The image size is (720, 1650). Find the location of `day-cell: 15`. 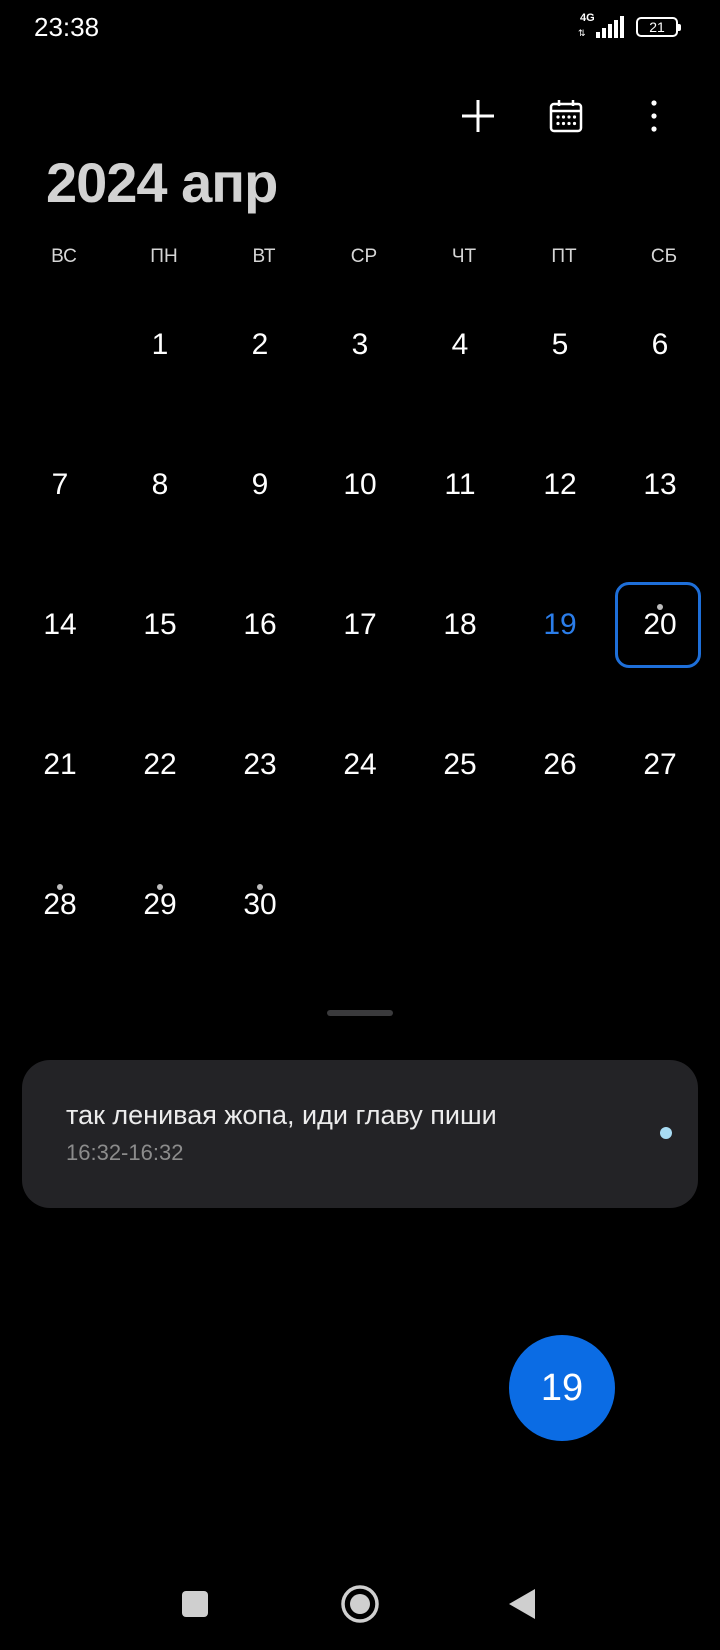

day-cell: 15 is located at coordinates (160, 625).